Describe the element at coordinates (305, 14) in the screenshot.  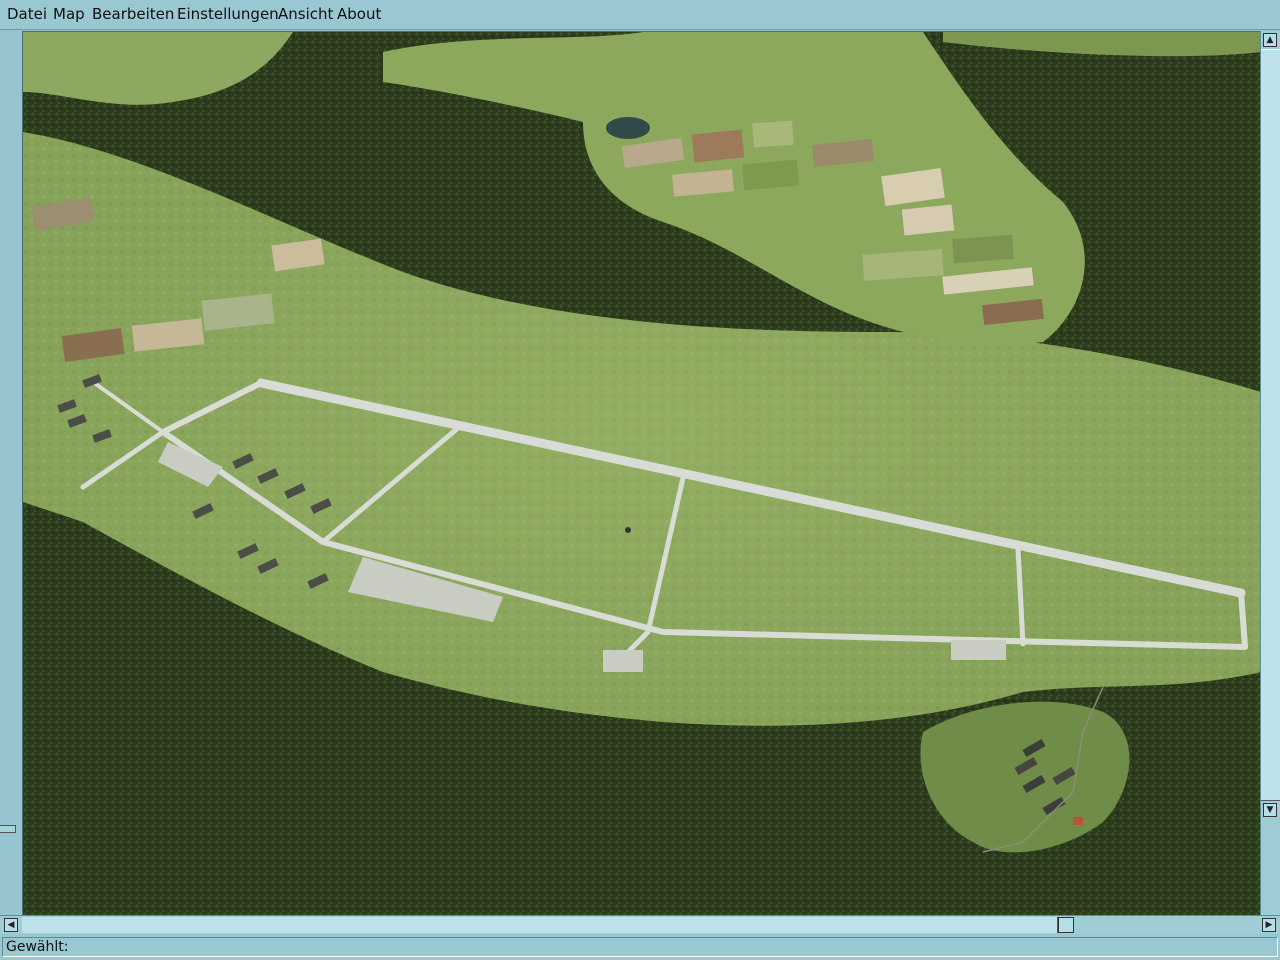
I see `menu-ansicht: Ansicht` at that location.